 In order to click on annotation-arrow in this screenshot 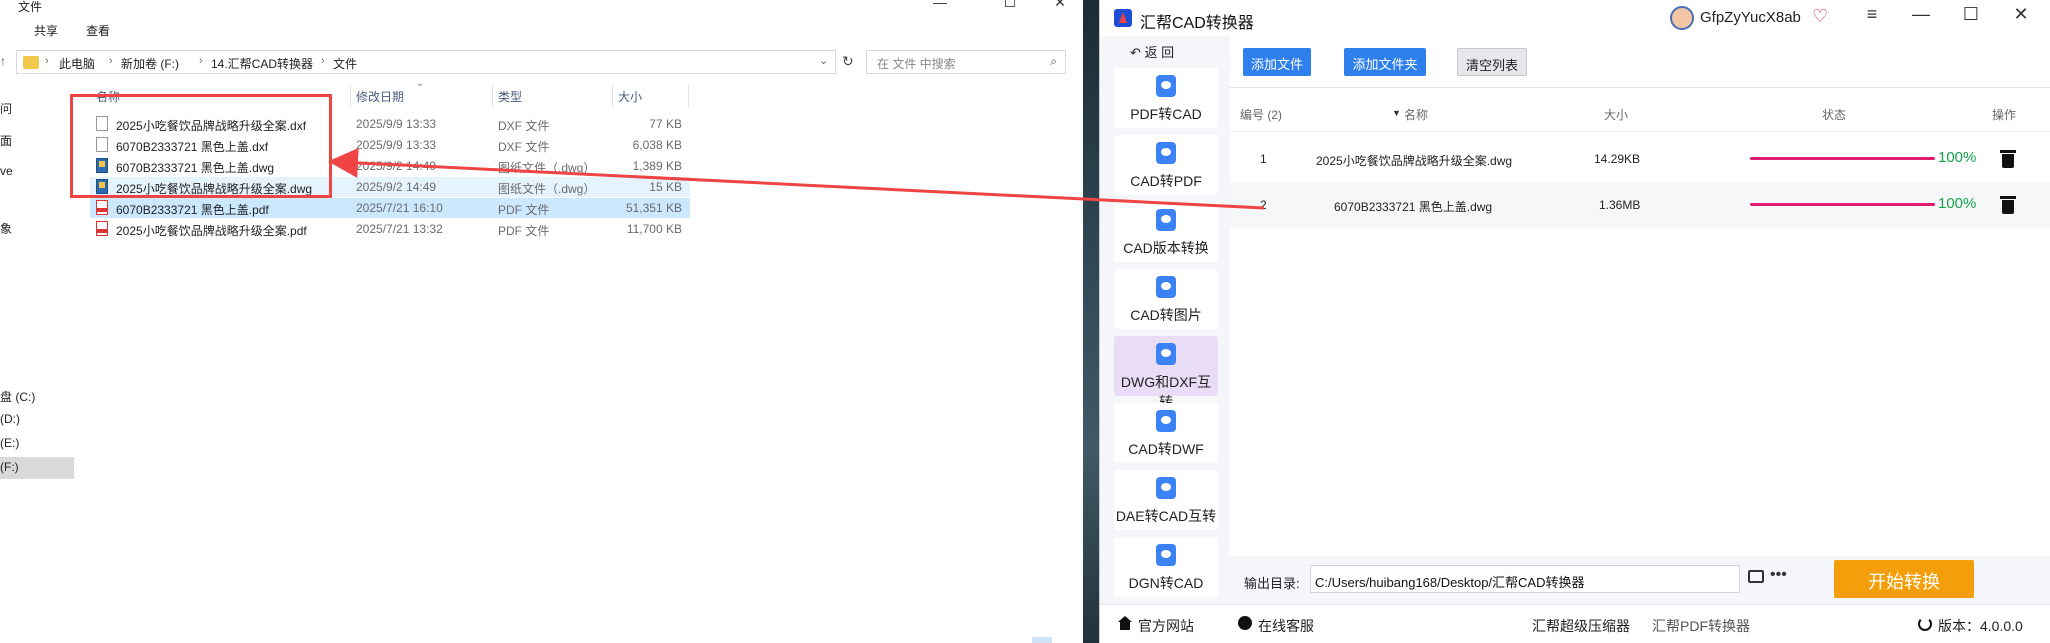, I will do `click(796, 178)`.